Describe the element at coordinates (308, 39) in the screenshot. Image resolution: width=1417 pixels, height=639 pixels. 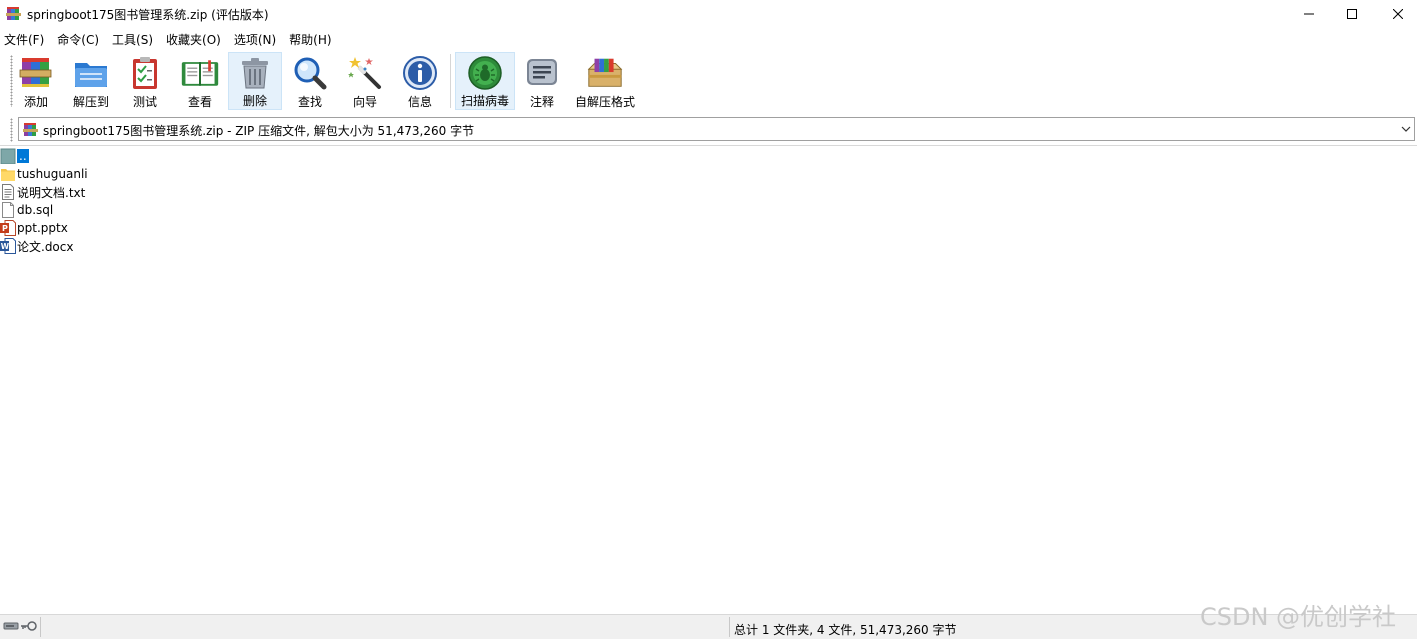
I see `menu-help: 帮助(H)` at that location.